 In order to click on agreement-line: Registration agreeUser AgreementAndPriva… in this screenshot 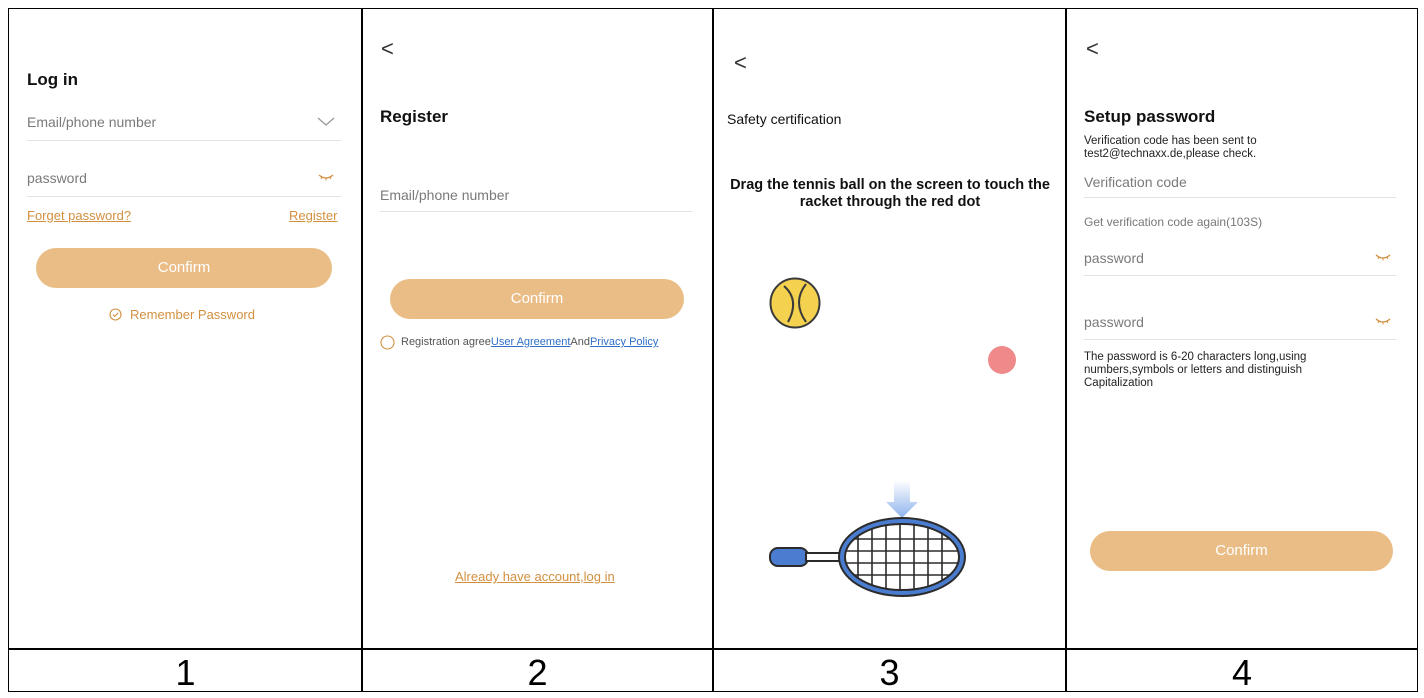, I will do `click(529, 342)`.